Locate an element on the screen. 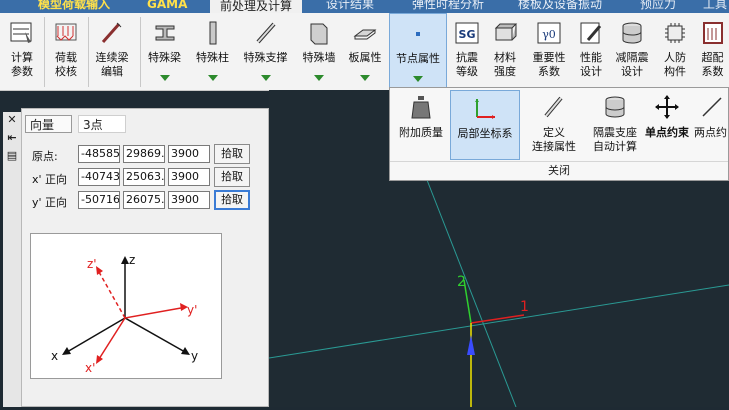 The image size is (729, 410). origin-z-field: 3900 is located at coordinates (189, 154).